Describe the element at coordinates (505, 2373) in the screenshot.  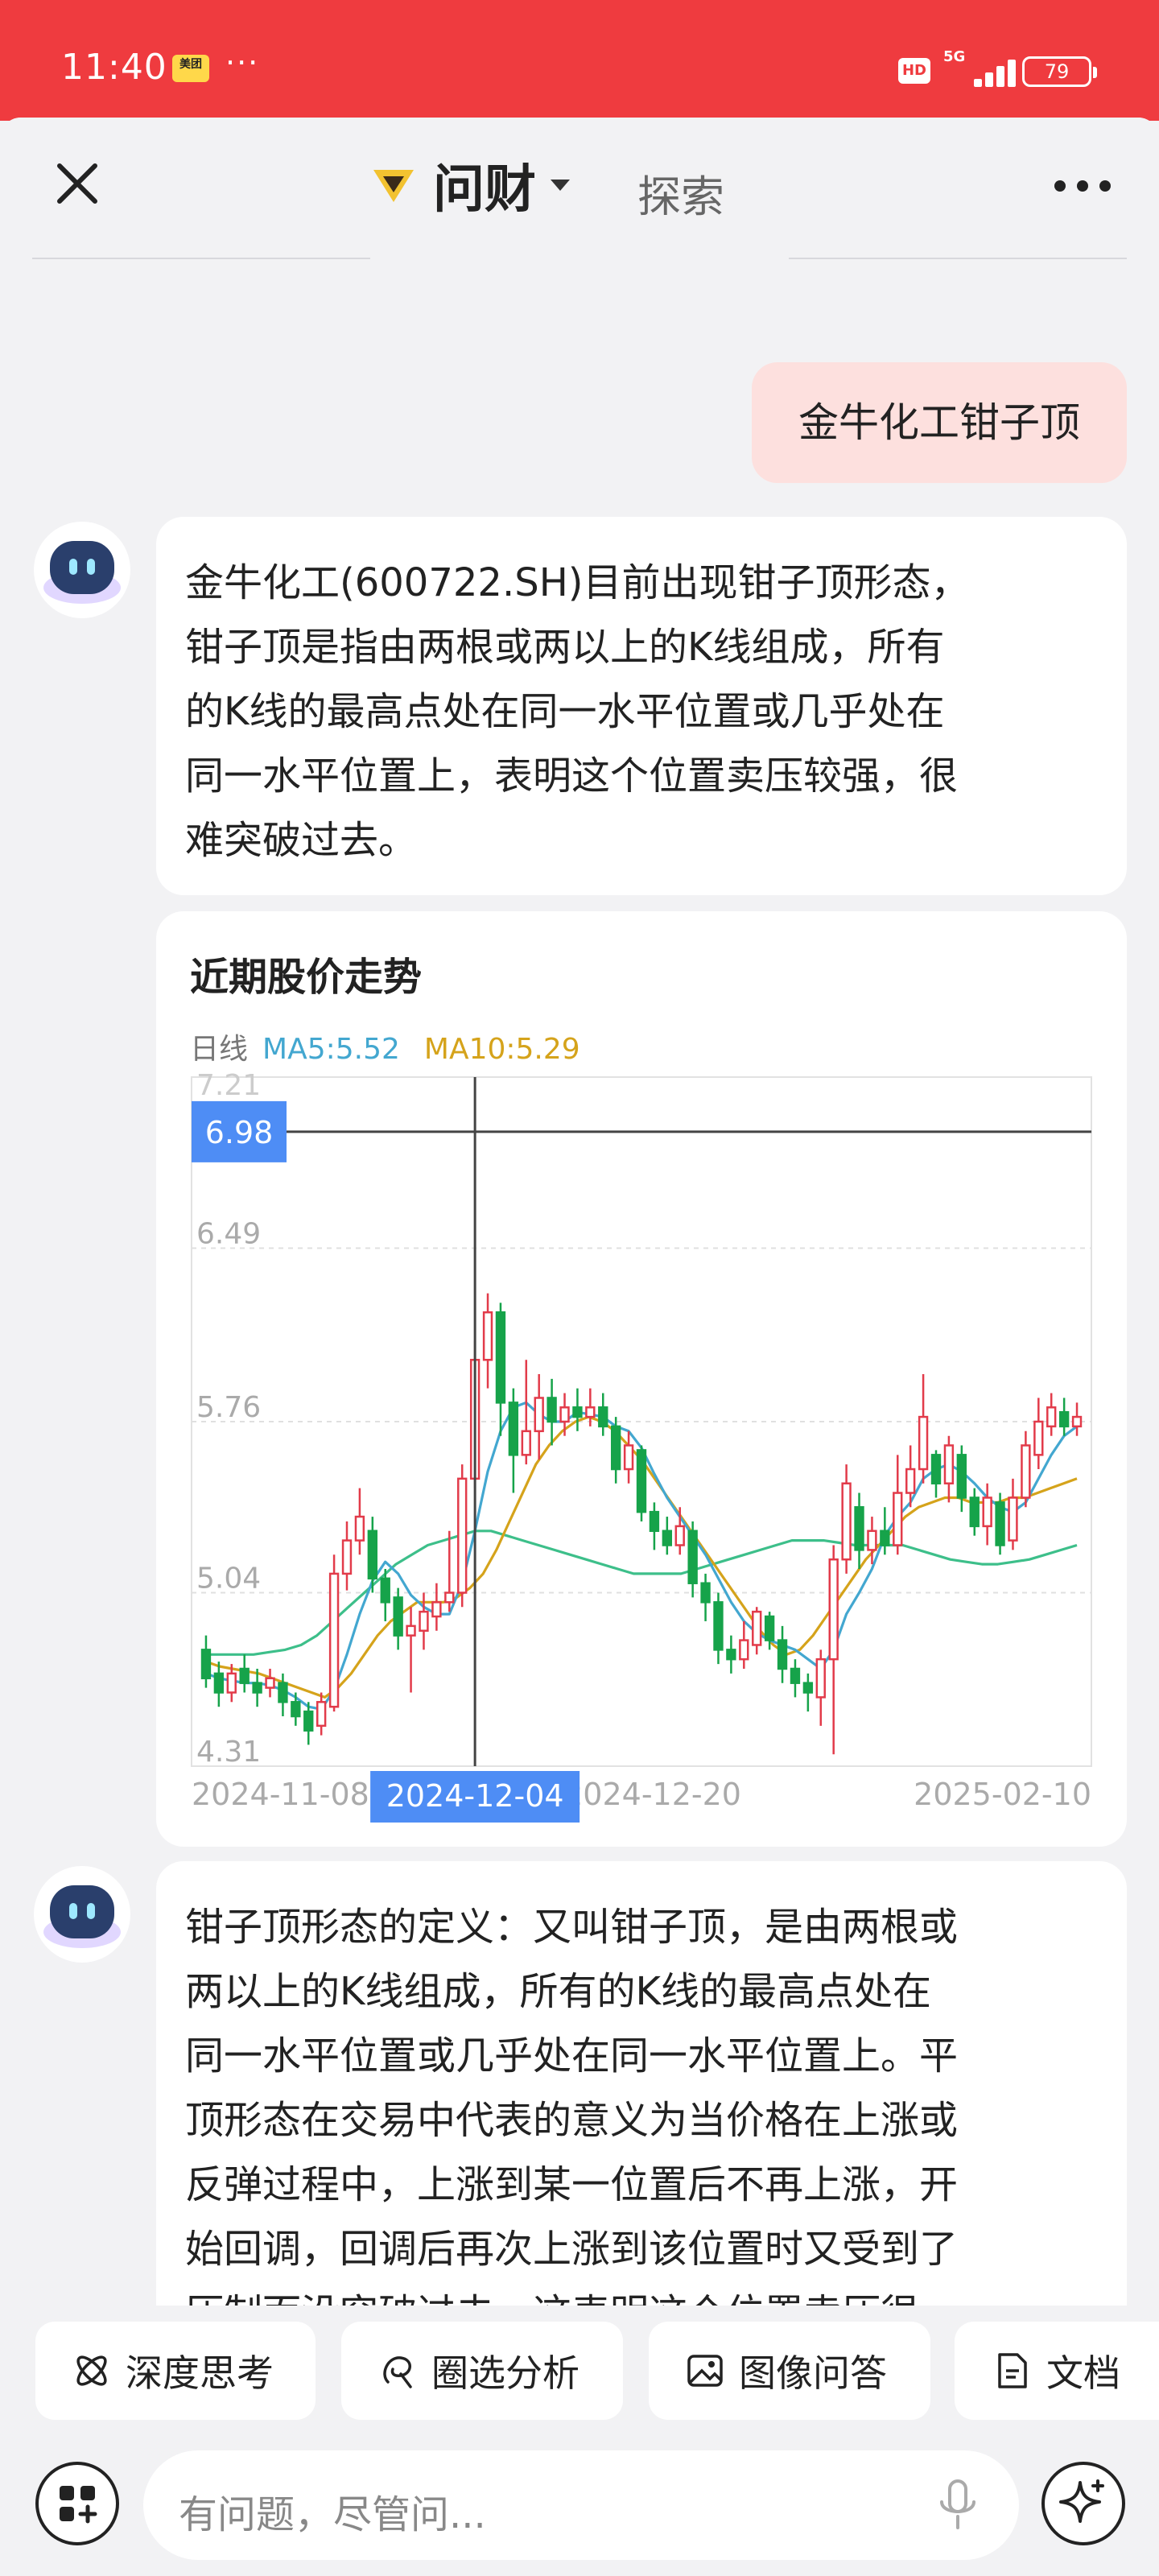
I see `circle-analysis-label: 圈选分析` at that location.